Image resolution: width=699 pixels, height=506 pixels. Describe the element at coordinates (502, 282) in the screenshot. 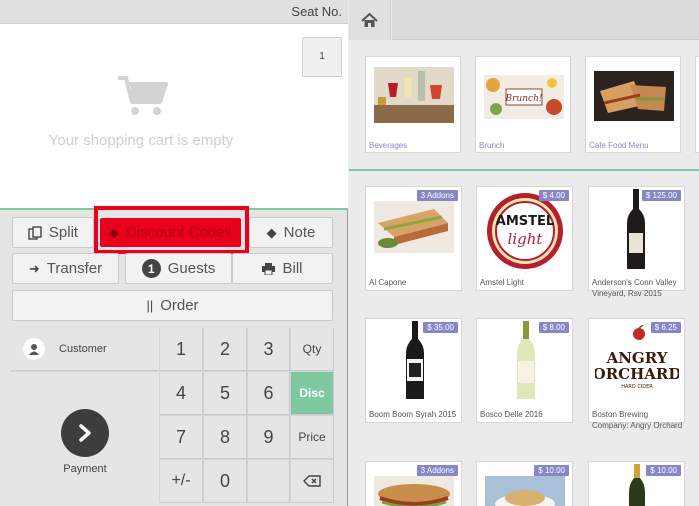

I see `product-name: Amstel Light` at that location.